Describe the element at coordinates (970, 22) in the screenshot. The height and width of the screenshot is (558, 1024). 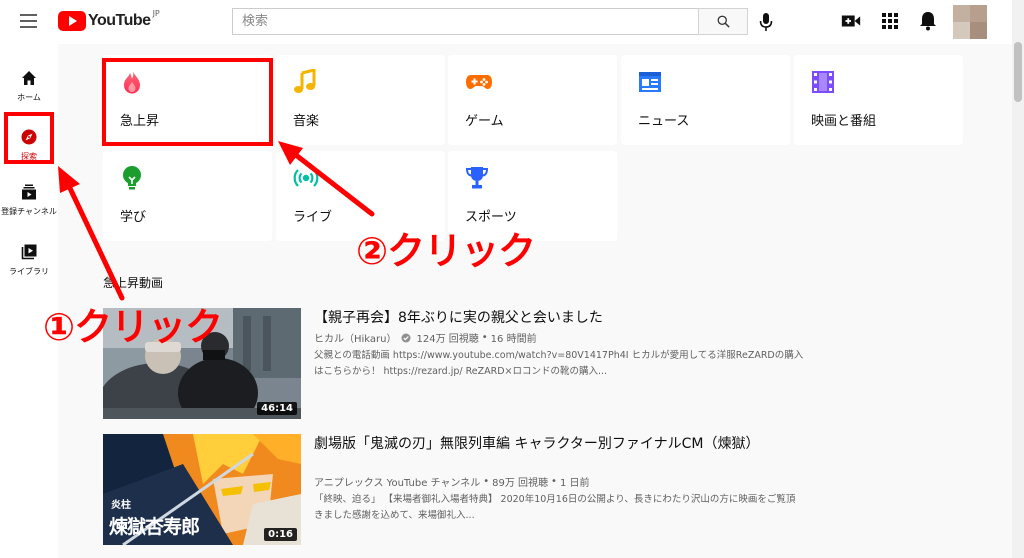
I see `avatar` at that location.